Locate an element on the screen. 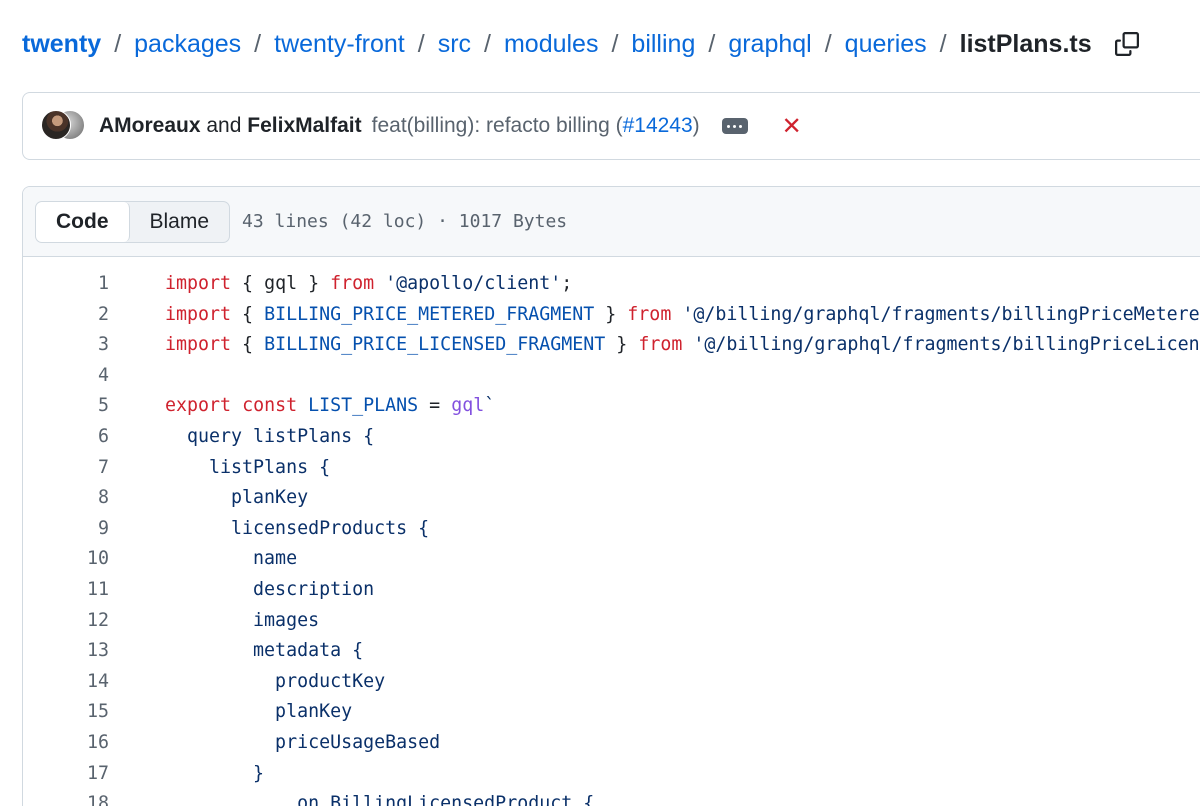  commit-author-link: AMoreaux is located at coordinates (150, 125).